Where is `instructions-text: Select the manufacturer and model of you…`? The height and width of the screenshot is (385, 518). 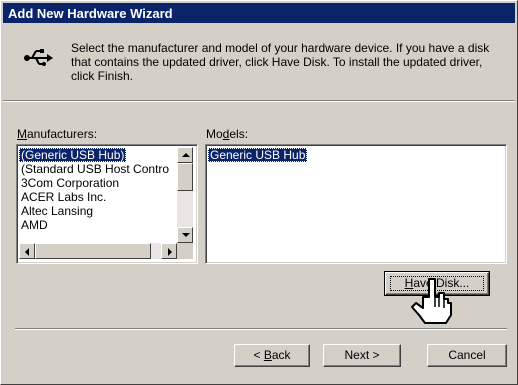
instructions-text: Select the manufacturer and model of you… is located at coordinates (280, 62).